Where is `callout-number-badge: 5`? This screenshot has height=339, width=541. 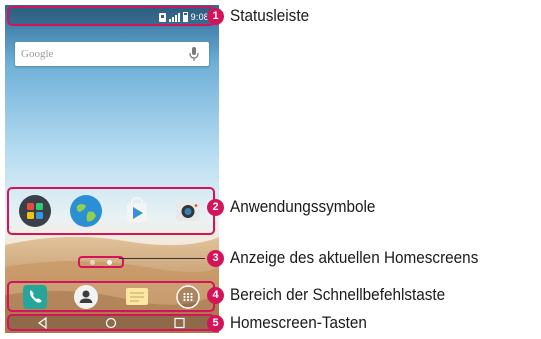
callout-number-badge: 5 is located at coordinates (215, 323).